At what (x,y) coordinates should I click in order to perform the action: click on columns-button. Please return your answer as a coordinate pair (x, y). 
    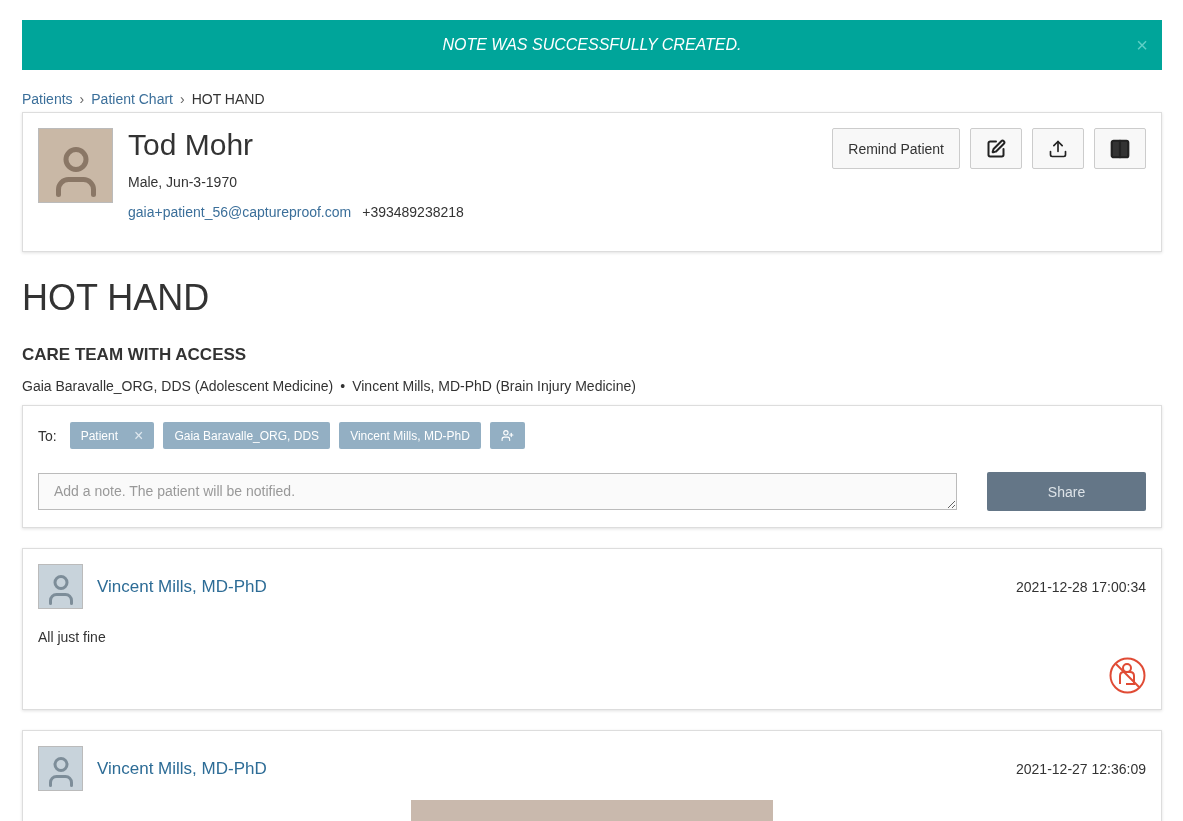
    Looking at the image, I should click on (1120, 148).